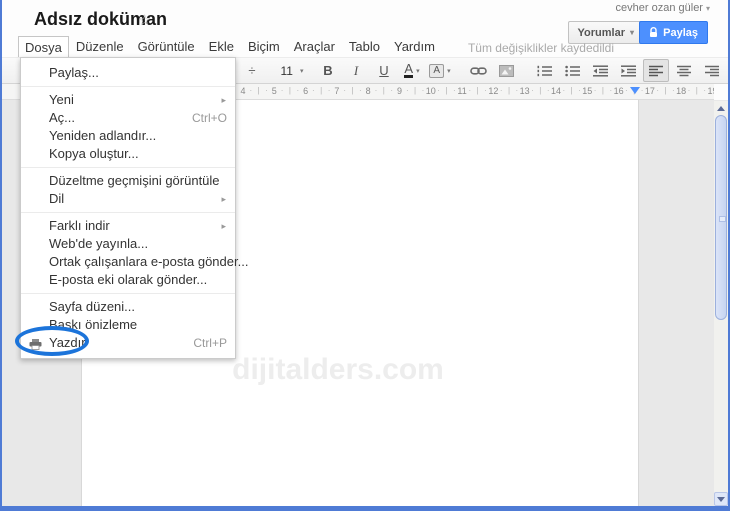 Image resolution: width=730 pixels, height=511 pixels. I want to click on menu-item-label: Farklı indir, so click(79, 225).